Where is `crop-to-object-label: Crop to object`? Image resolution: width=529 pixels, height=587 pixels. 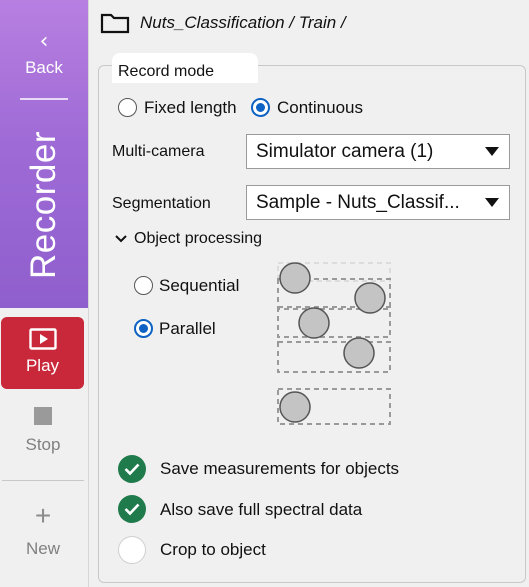 crop-to-object-label: Crop to object is located at coordinates (213, 550).